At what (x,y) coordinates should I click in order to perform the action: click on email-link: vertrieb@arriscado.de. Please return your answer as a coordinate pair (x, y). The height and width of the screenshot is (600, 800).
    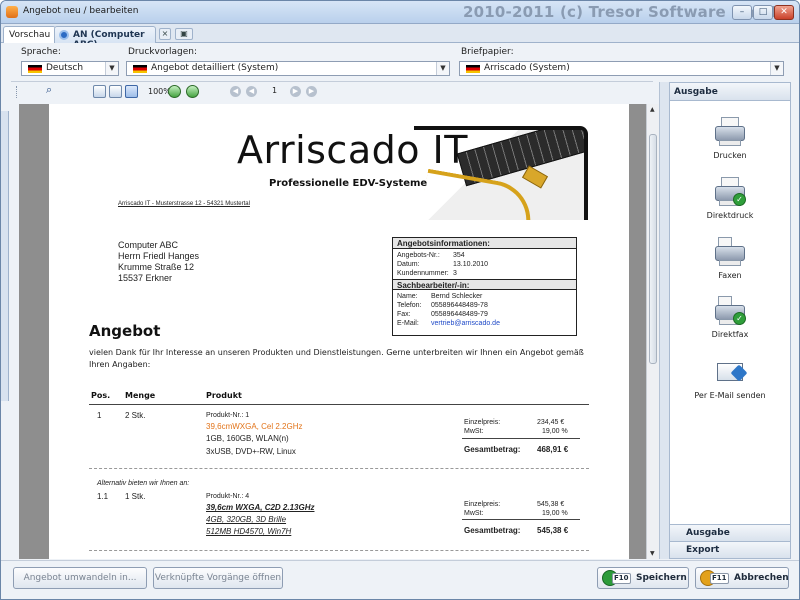
    Looking at the image, I should click on (465, 323).